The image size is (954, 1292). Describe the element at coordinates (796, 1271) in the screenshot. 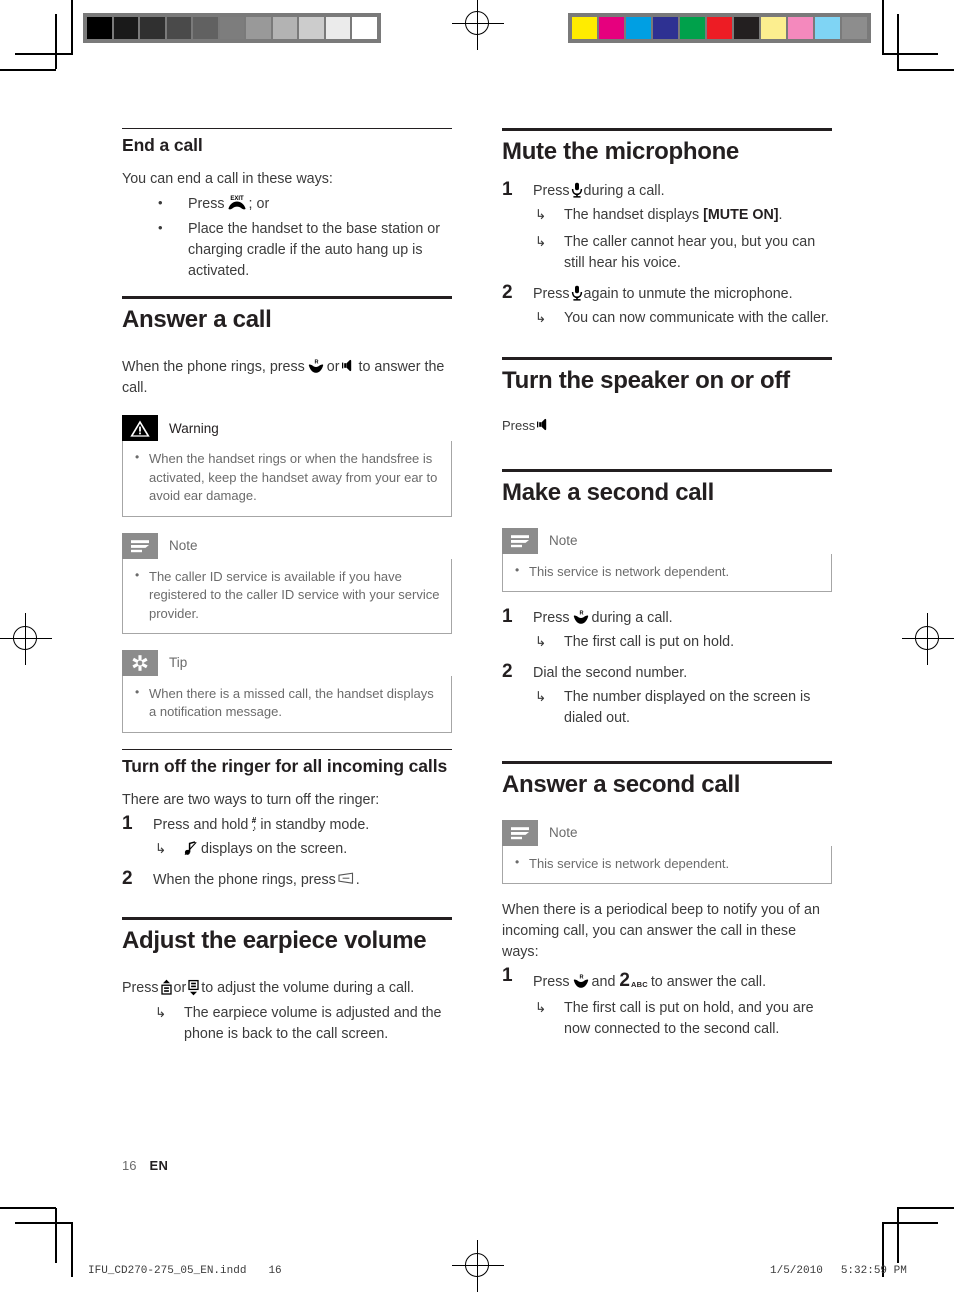

I see `slug-date: 1/5/2010` at that location.